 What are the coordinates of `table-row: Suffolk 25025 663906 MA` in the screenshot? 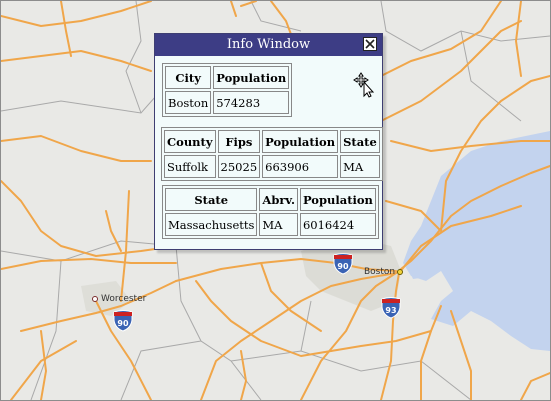 It's located at (272, 166).